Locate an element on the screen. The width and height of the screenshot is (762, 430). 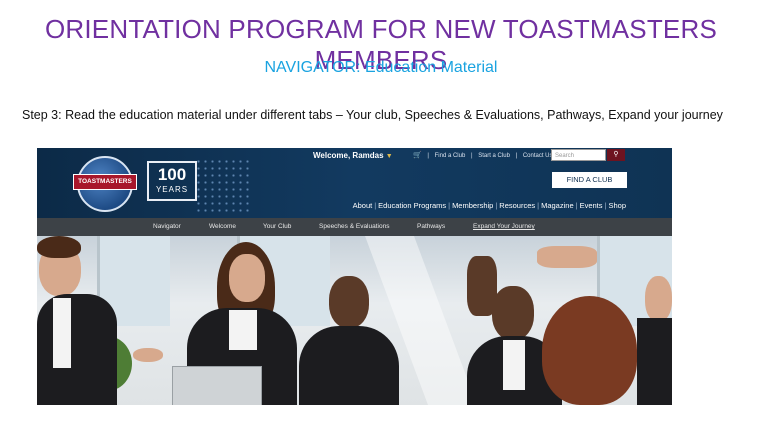
logo-text: TOASTMASTERS is located at coordinates (105, 181).